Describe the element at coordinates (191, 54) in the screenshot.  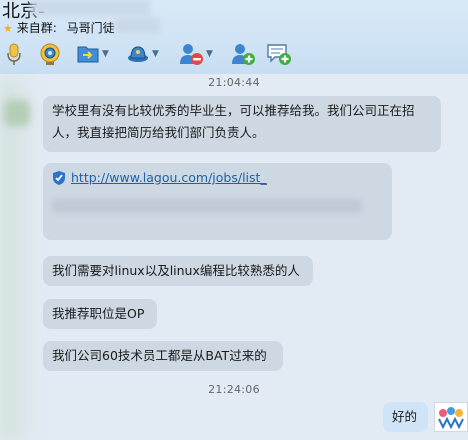
I see `remove-user-icon` at that location.